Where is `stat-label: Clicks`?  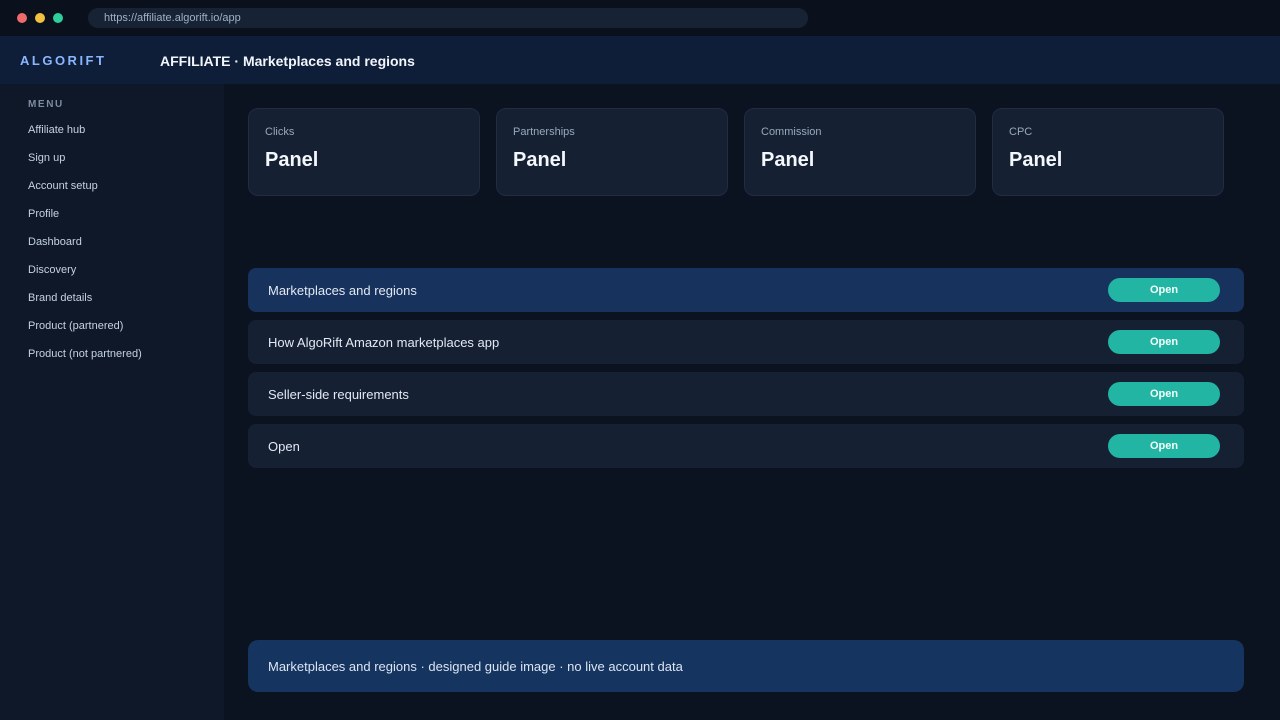
stat-label: Clicks is located at coordinates (280, 132).